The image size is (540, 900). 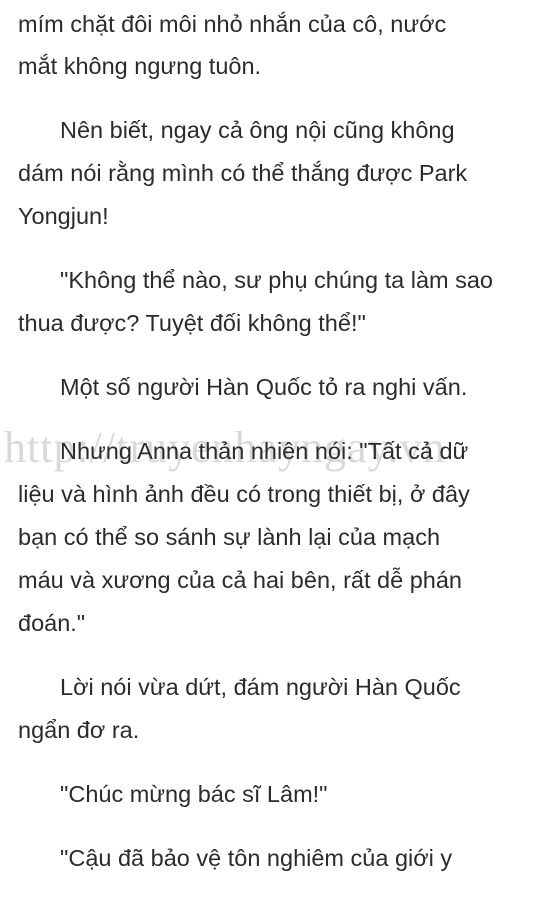 I want to click on text-line-12: máu và xương của cả hai bên, rất dễ phán, so click(x=240, y=580).